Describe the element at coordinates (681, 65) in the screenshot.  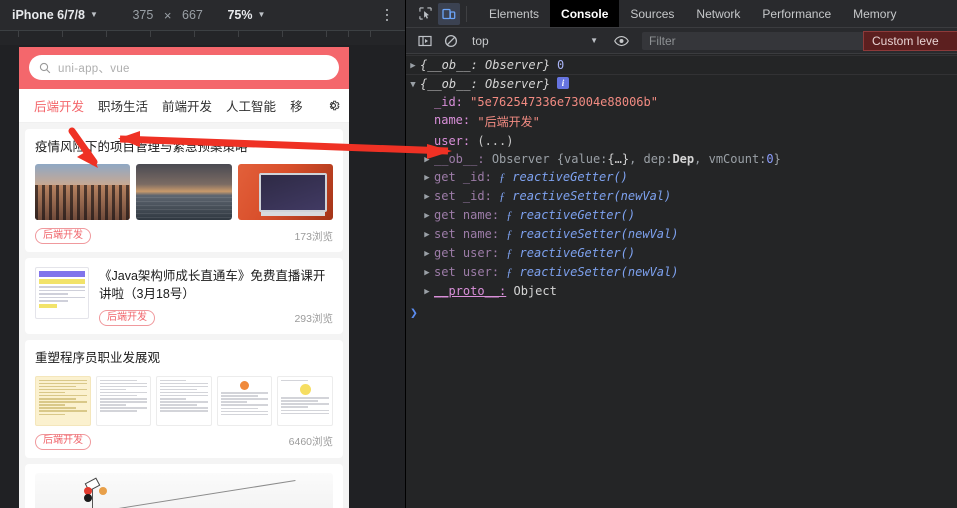
I see `console-message: ▶ {__ob__: Observer} 0` at that location.